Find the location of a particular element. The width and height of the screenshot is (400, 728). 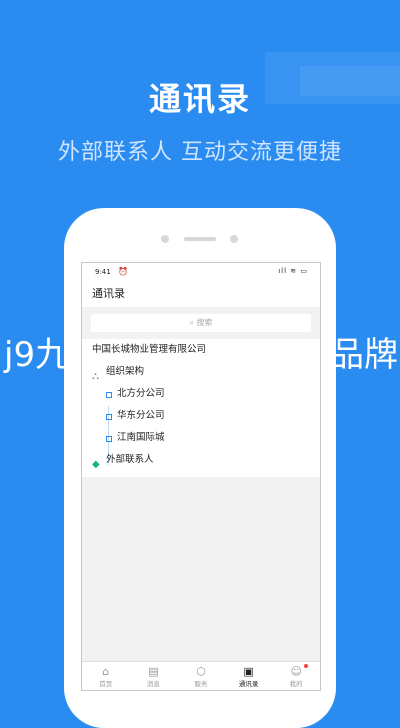

search-icon: ⌕ is located at coordinates (191, 322).